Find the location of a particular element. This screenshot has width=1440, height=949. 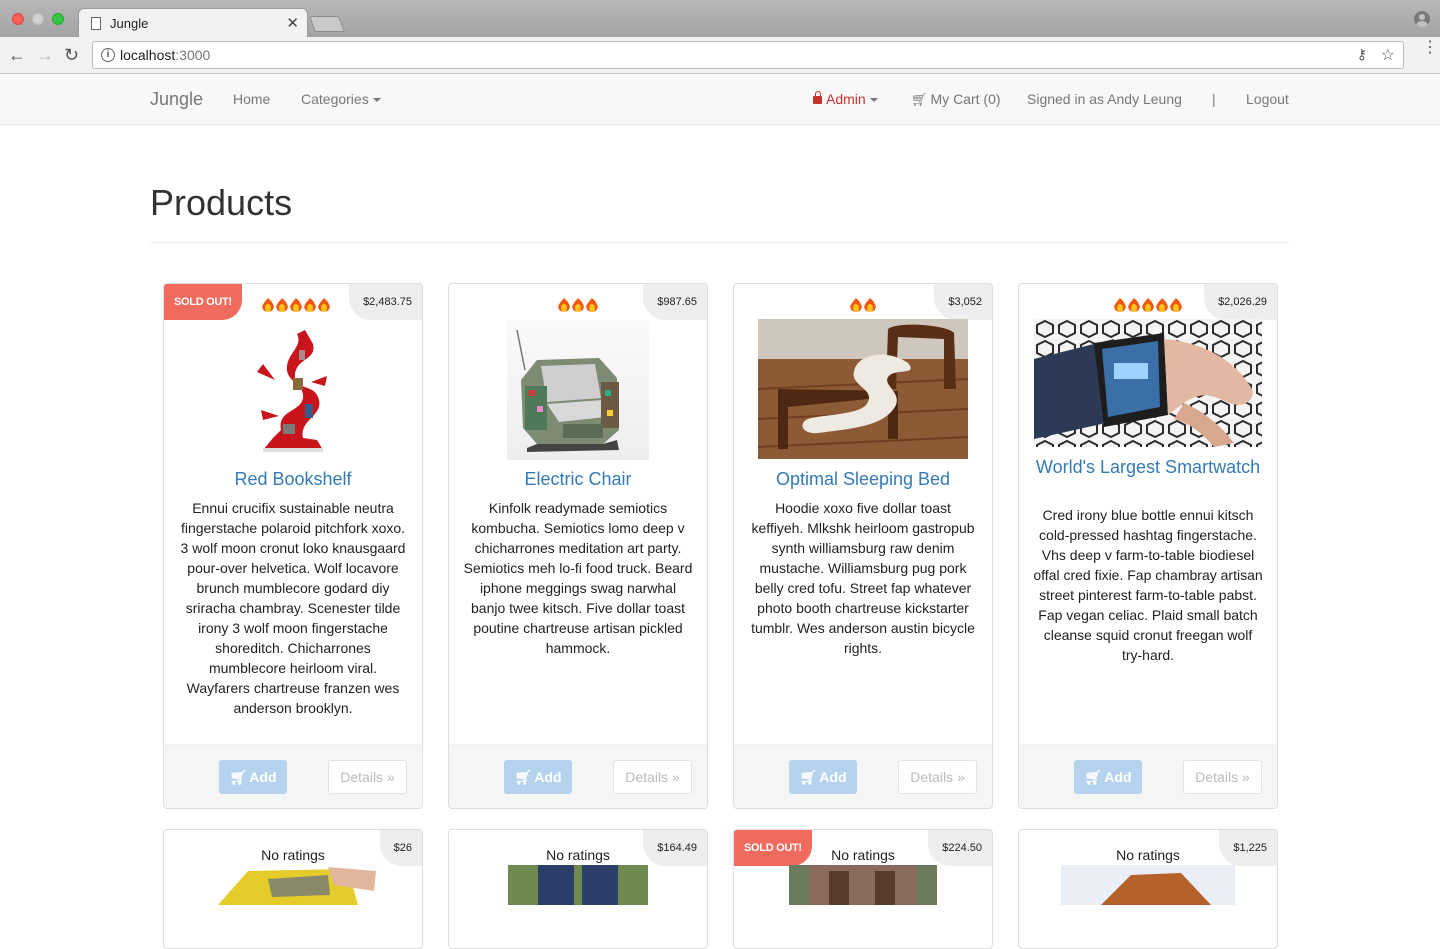

nav-home: Home is located at coordinates (251, 99).